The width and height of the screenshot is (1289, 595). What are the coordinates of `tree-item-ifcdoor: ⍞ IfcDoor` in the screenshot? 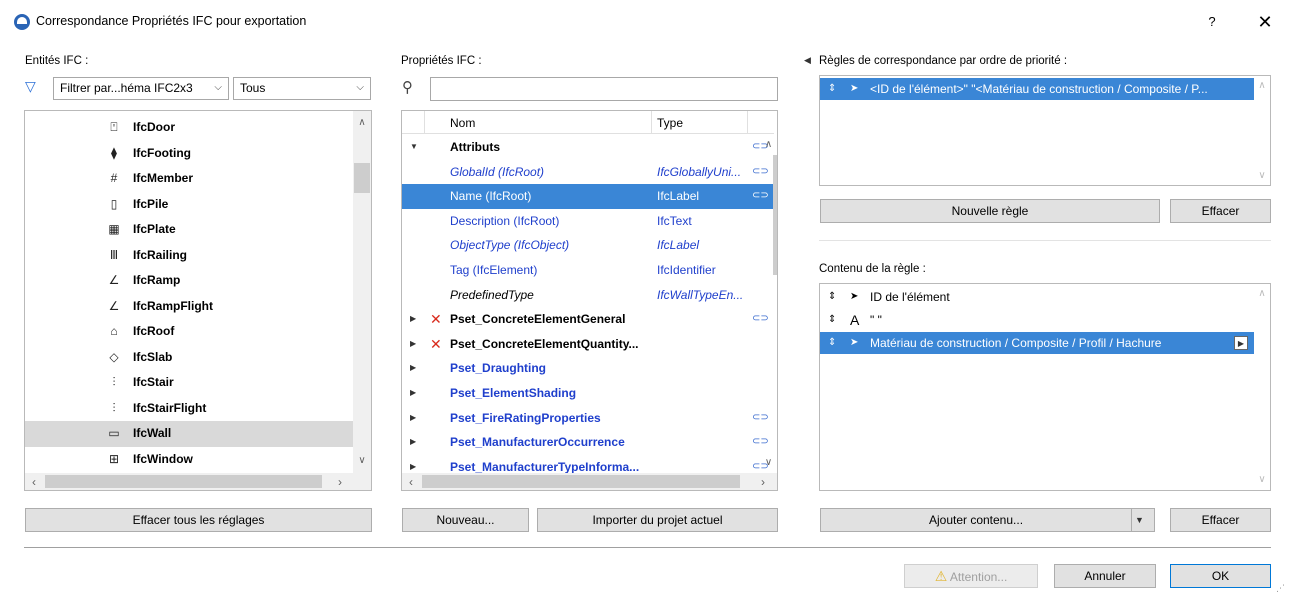 It's located at (189, 128).